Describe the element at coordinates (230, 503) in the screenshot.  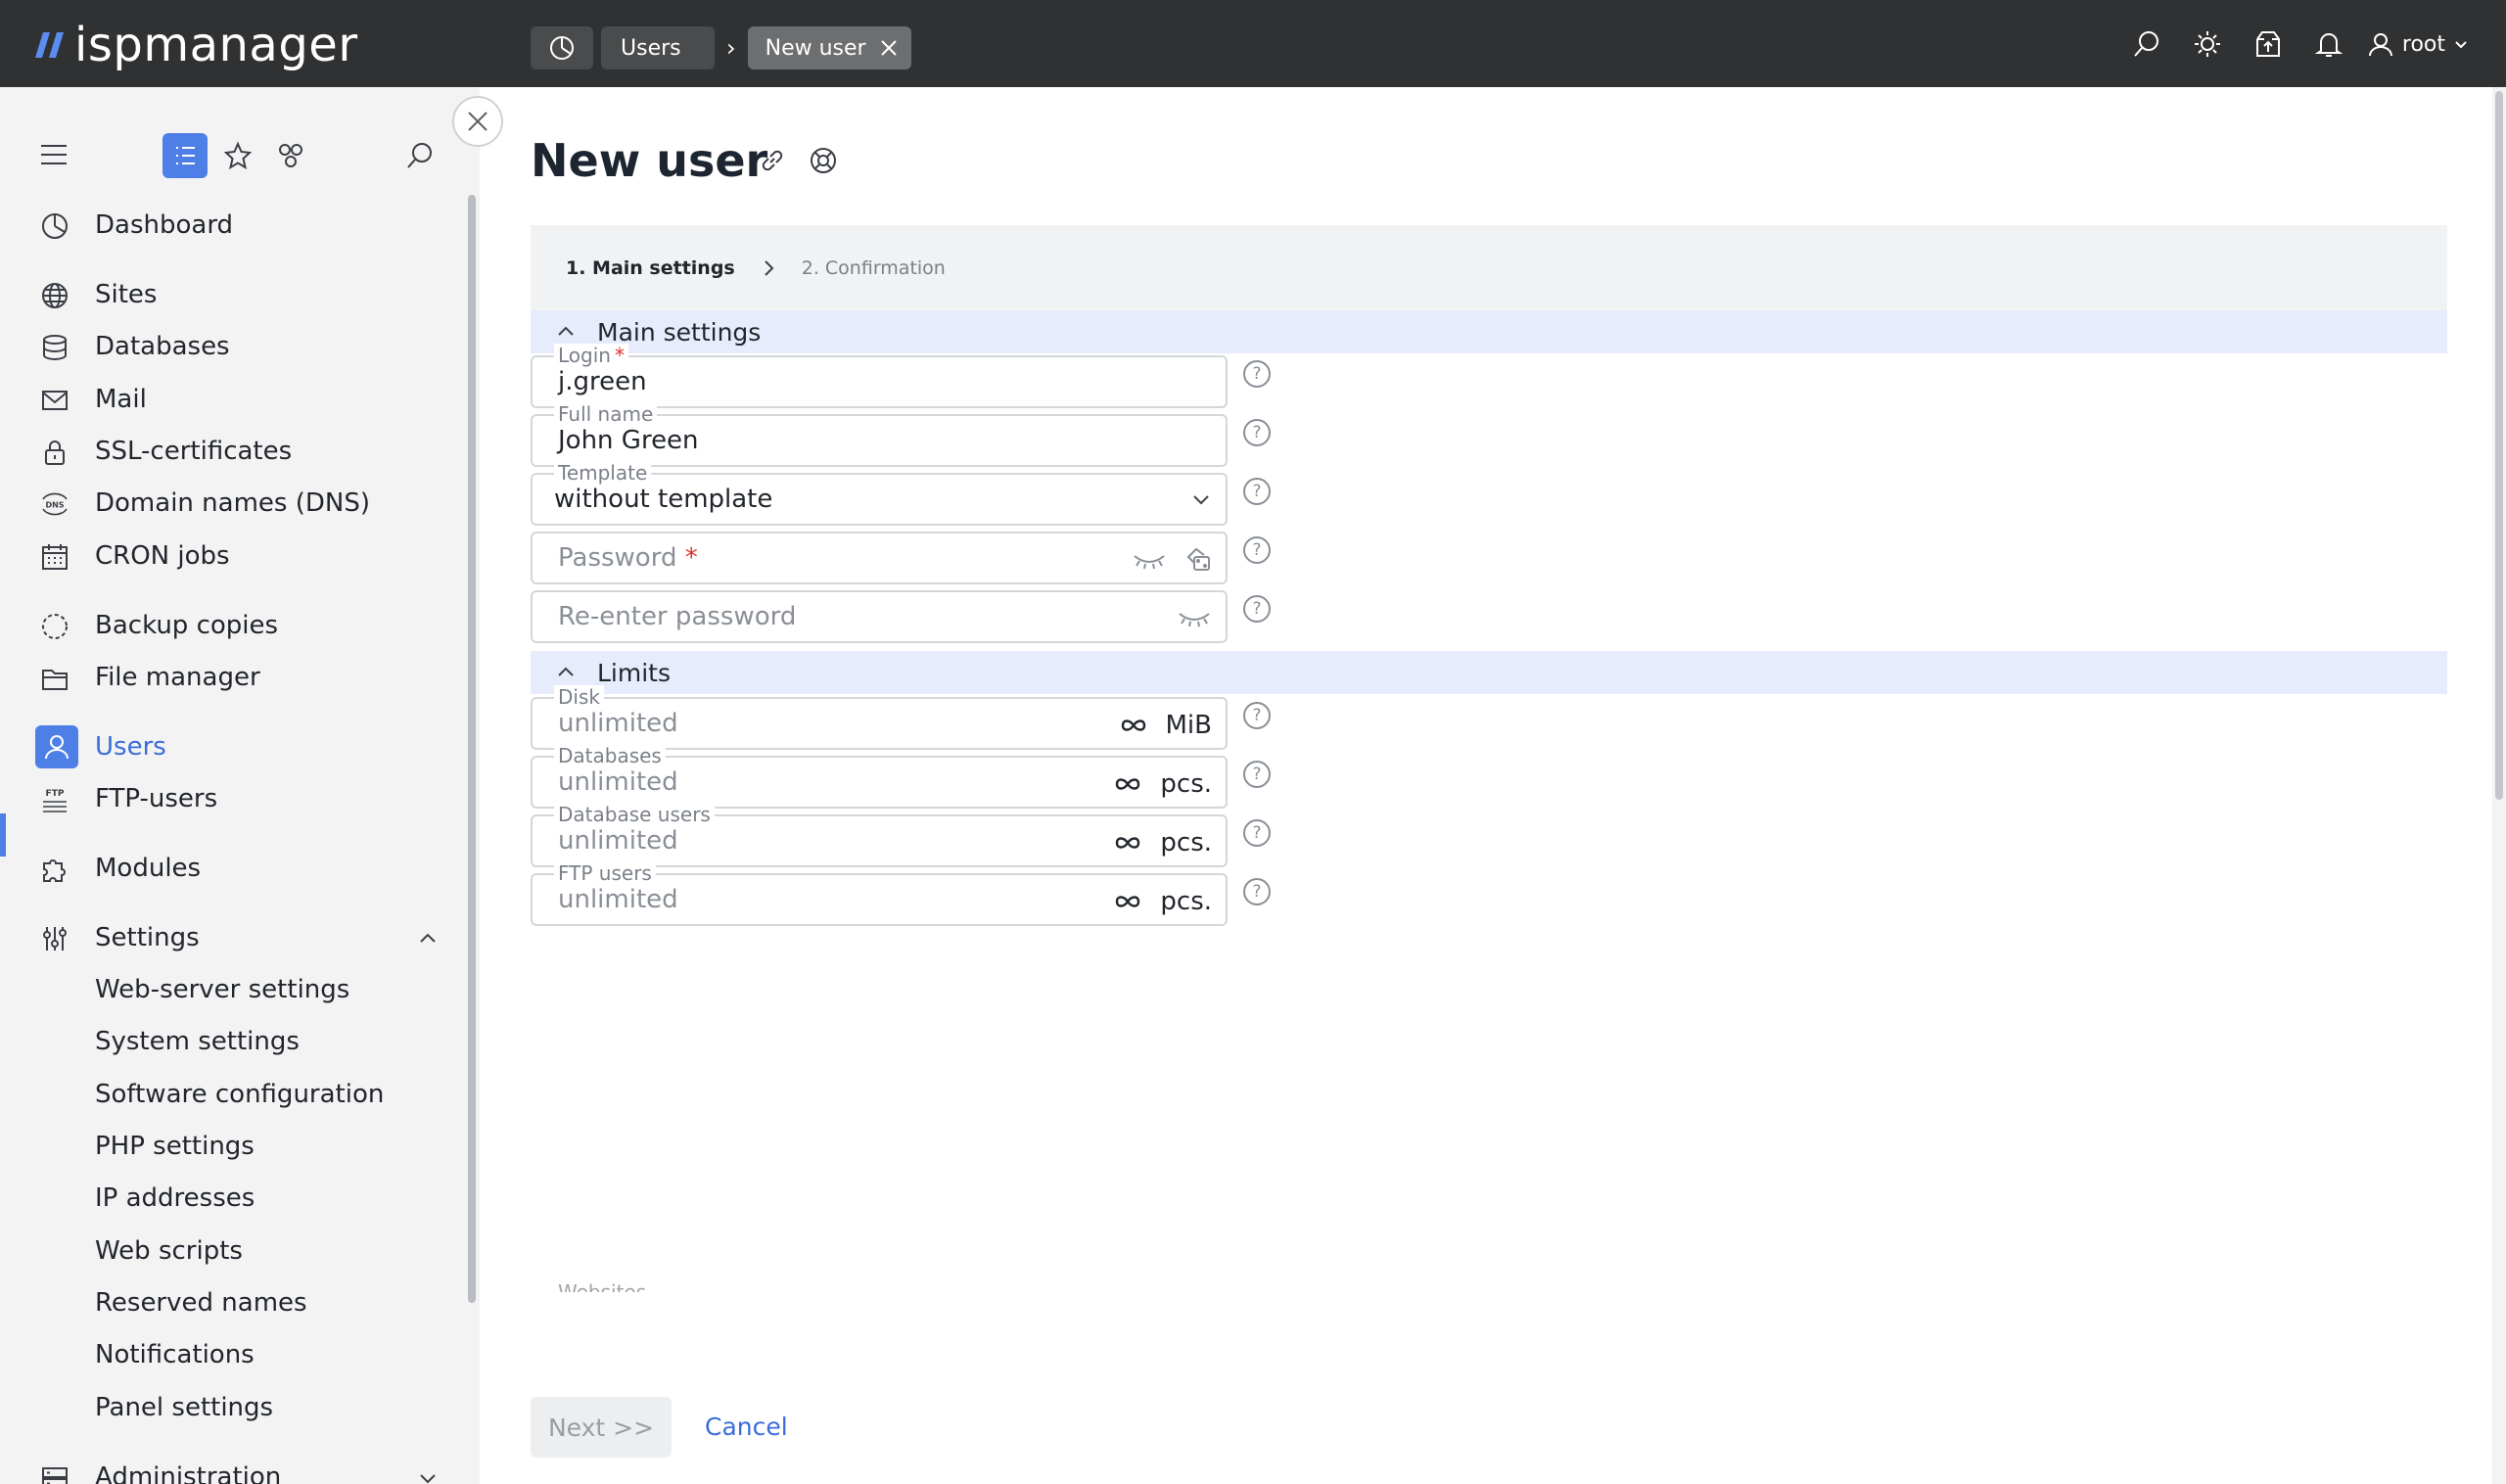
I see `sidebar-item-dns: DNS Domain names (DNS)` at that location.